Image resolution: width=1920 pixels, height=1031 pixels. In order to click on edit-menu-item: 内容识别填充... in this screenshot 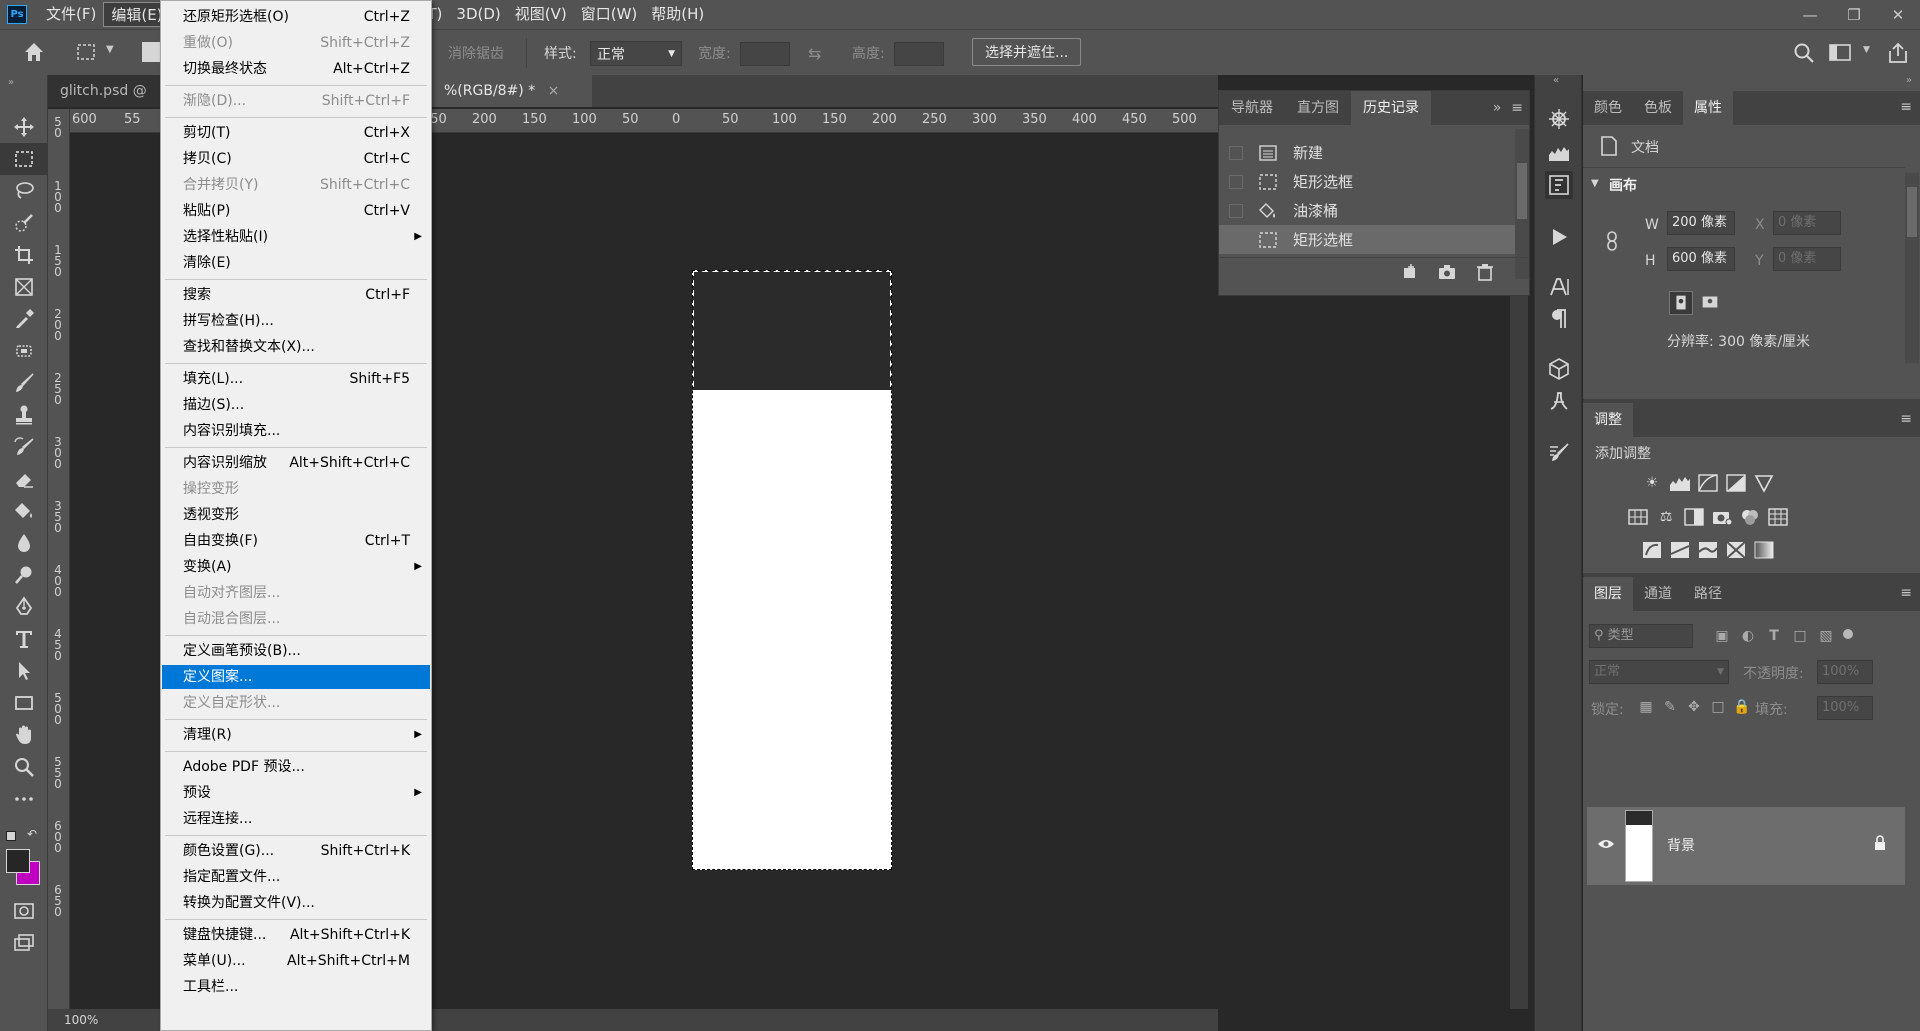, I will do `click(296, 431)`.